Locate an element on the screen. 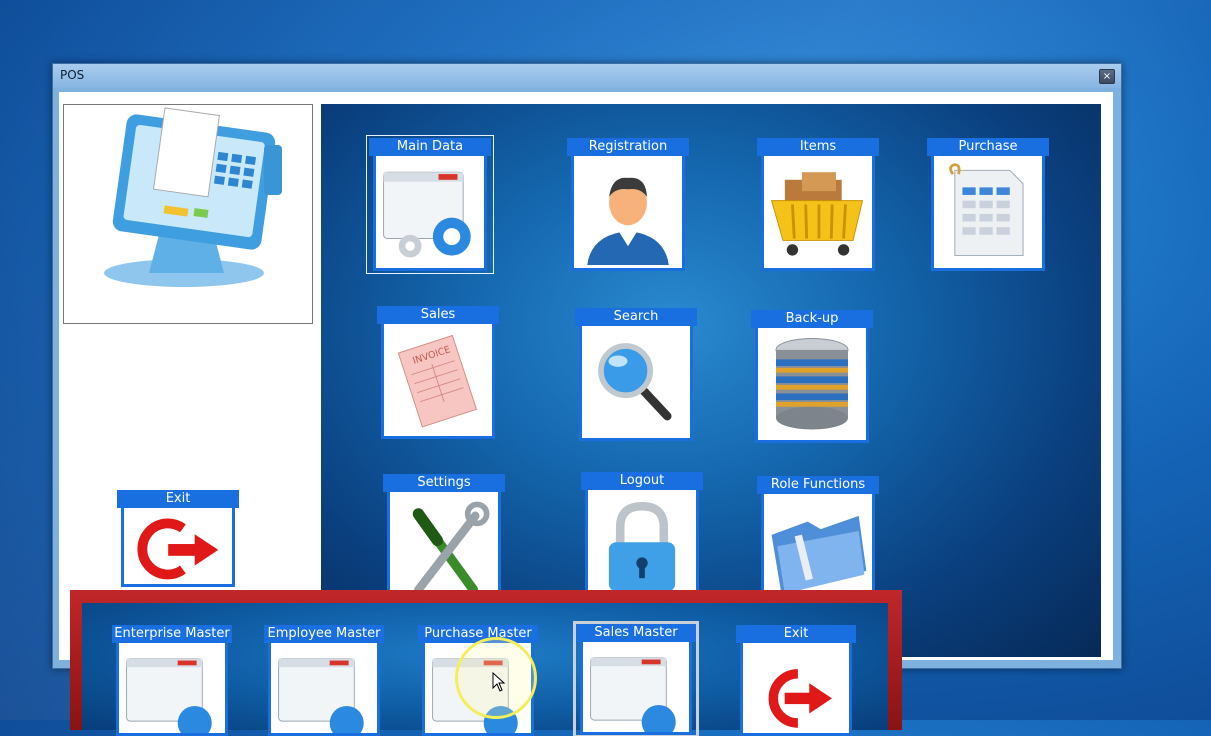  tile-sales-master: Sales Master is located at coordinates (636, 678).